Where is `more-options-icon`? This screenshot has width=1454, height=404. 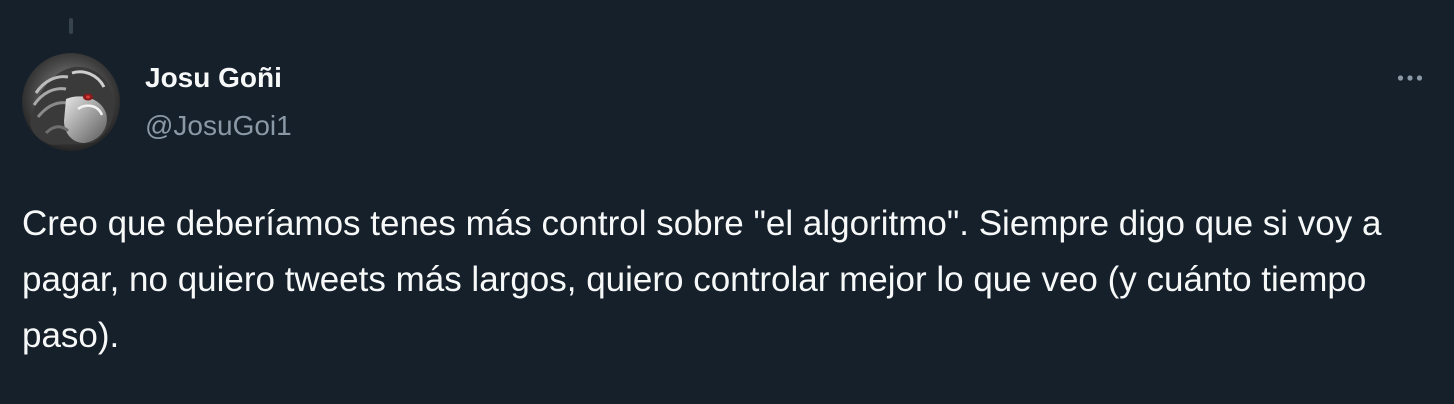 more-options-icon is located at coordinates (1410, 78).